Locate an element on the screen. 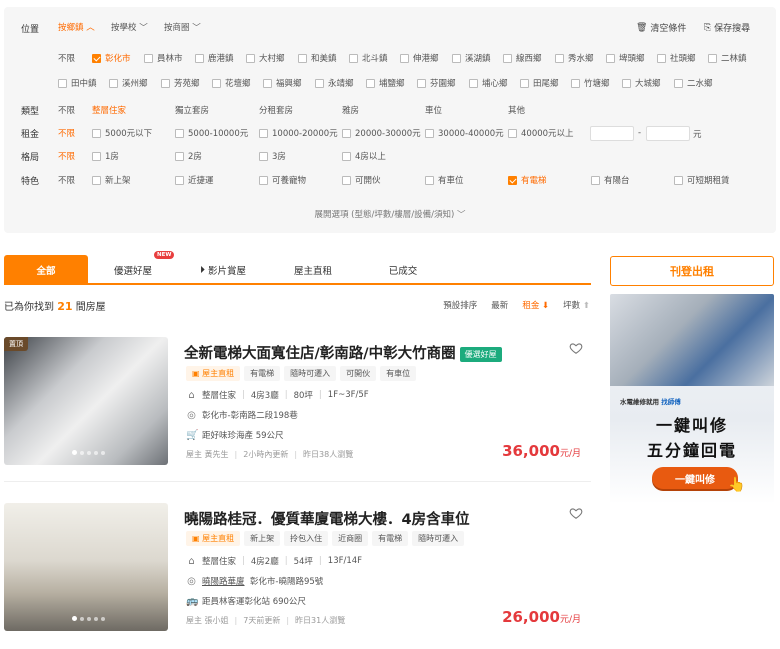 Image resolution: width=780 pixels, height=649 pixels. loc-row1-option: 和美鎮 is located at coordinates (317, 58).